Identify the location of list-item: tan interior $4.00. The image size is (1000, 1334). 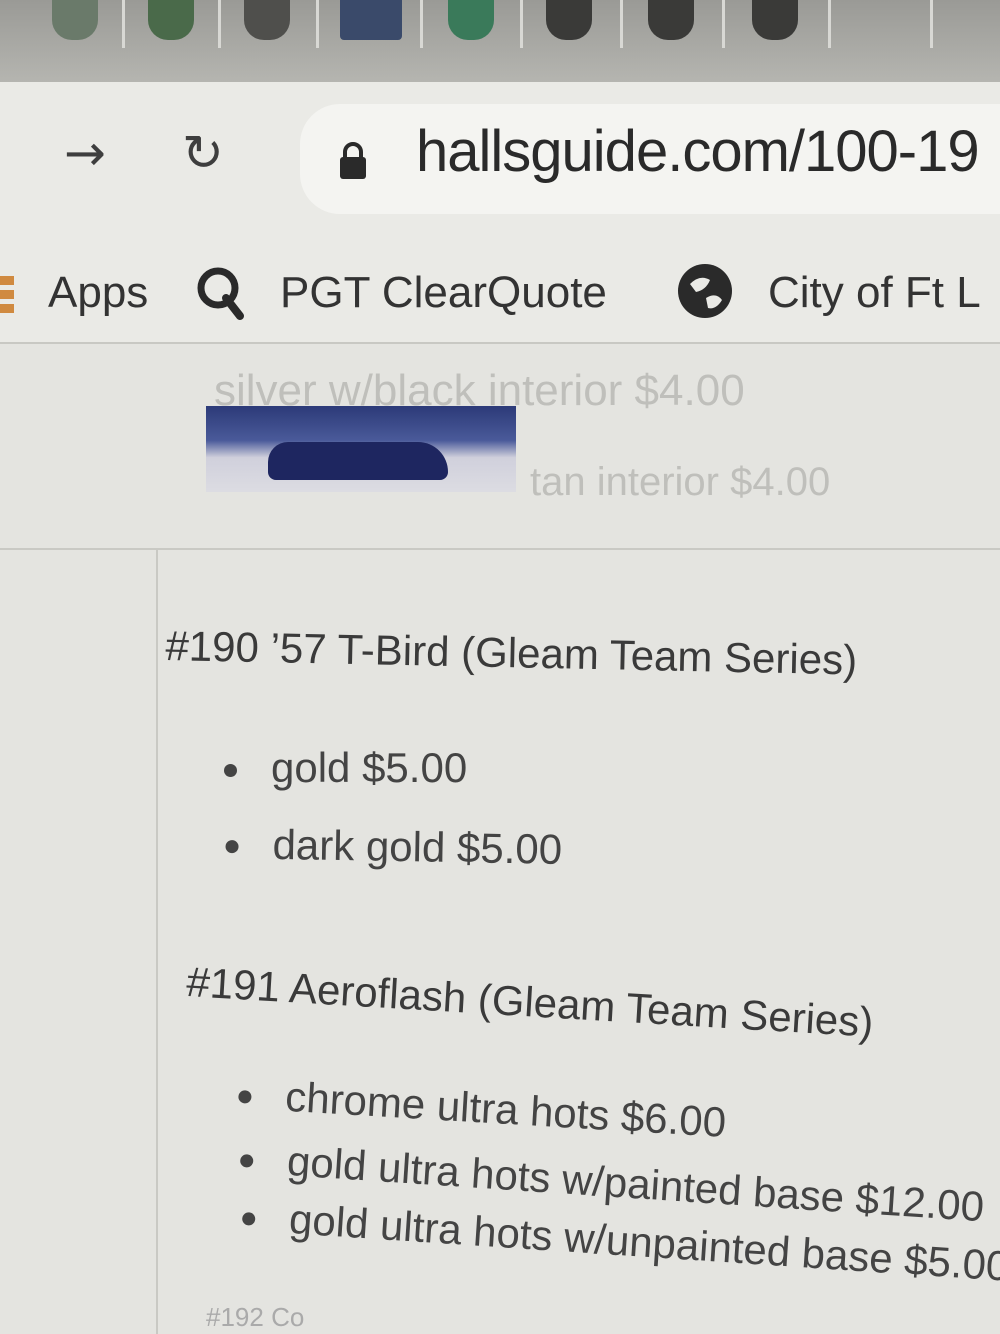
(680, 482).